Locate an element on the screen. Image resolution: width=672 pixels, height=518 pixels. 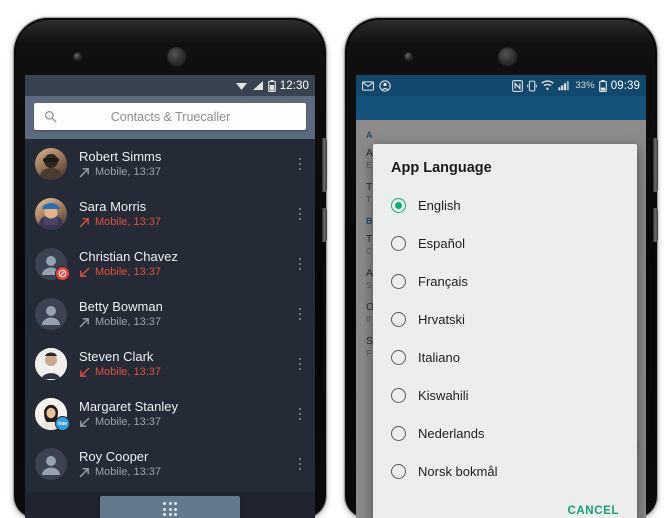
table-row: true Margaret Stanley Mobile, 13:37 is located at coordinates (170, 414).